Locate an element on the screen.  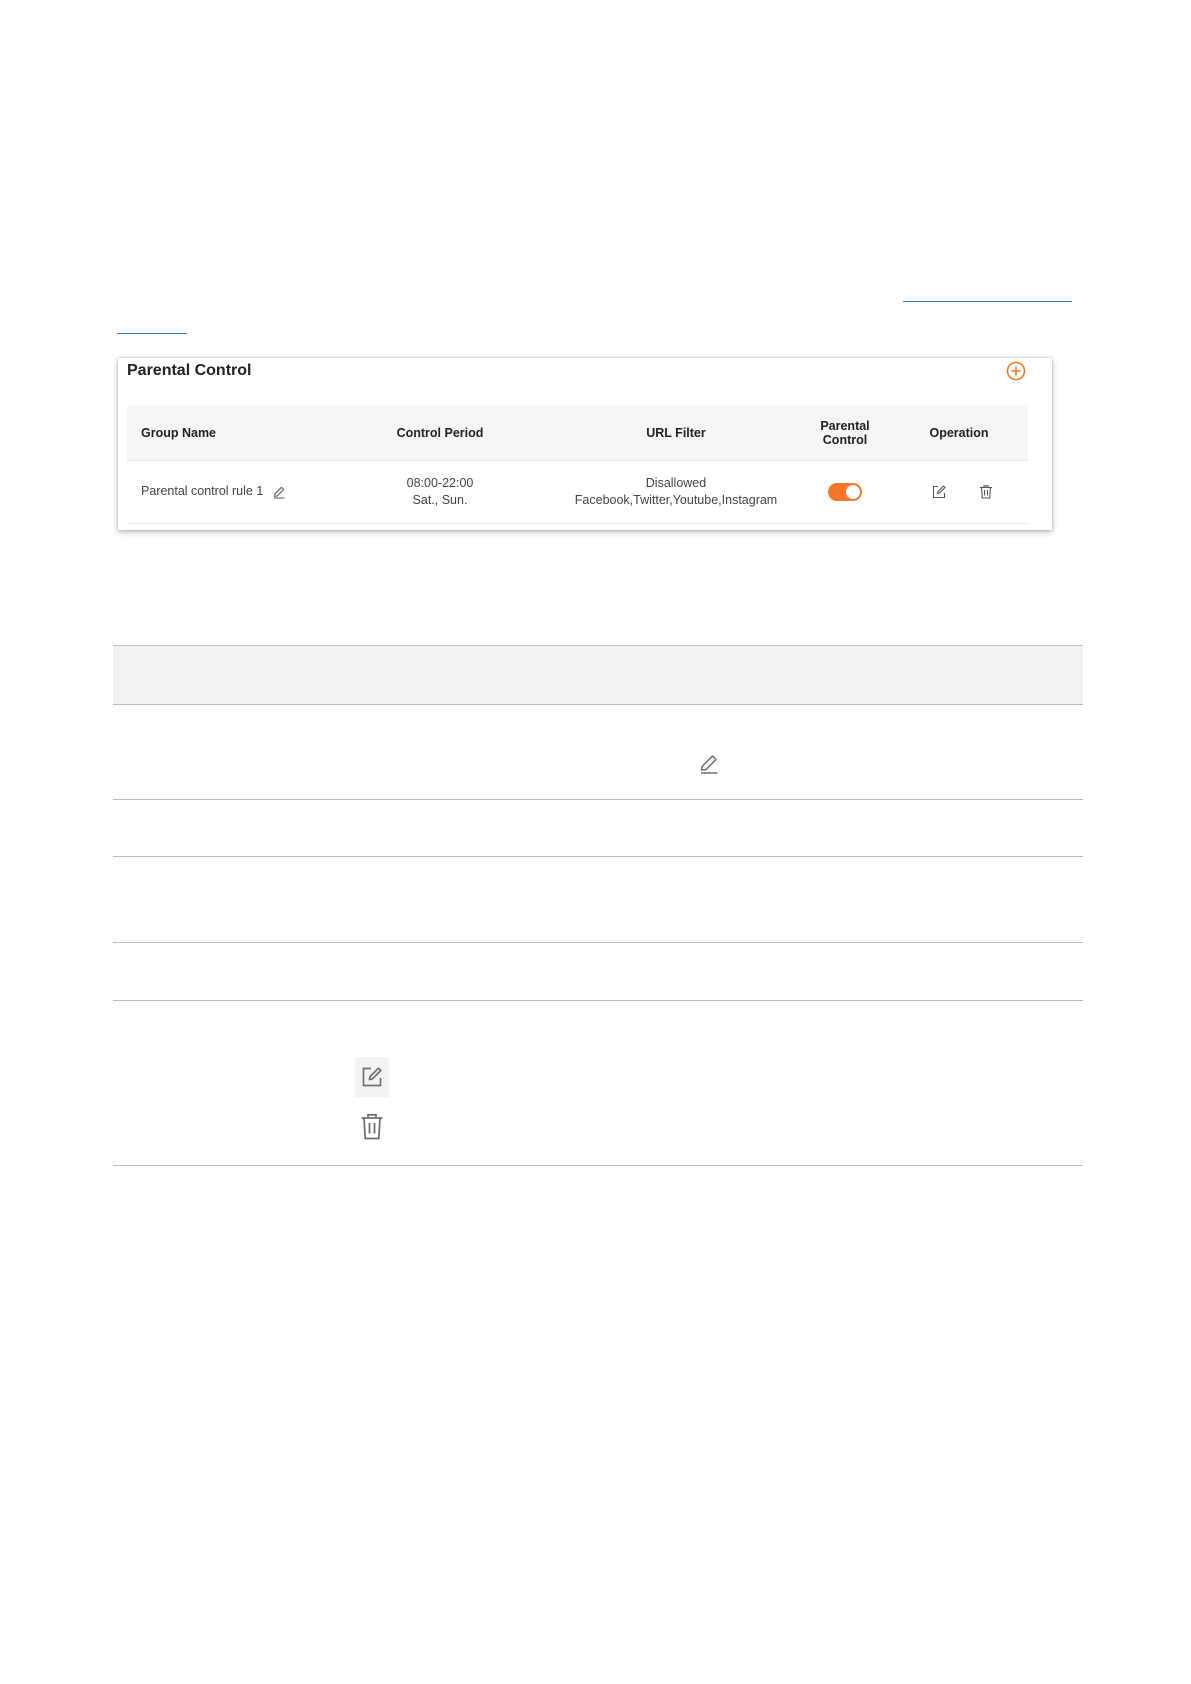
delete-rule-button is located at coordinates (986, 492).